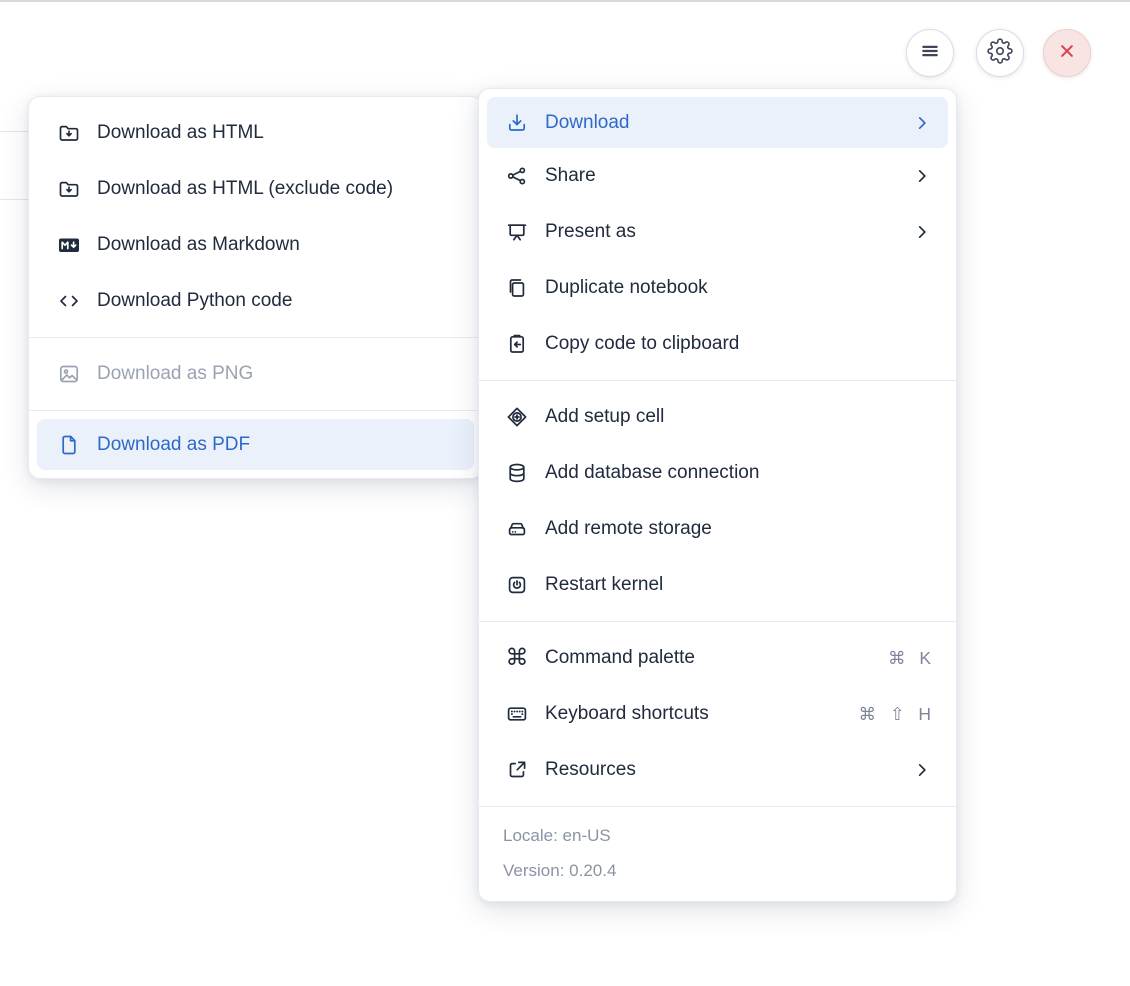  I want to click on diamond-plus-icon, so click(517, 417).